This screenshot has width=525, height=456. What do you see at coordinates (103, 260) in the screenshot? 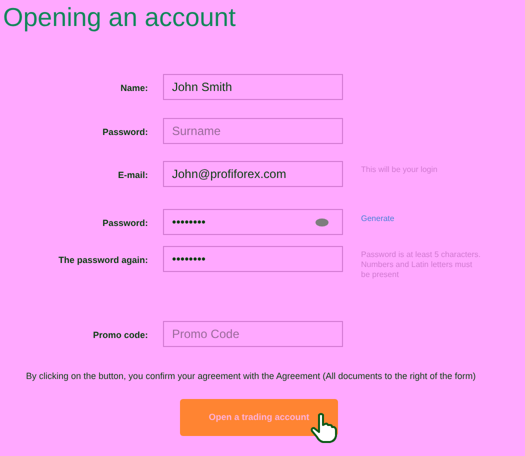
I see `field-label: The password again:` at bounding box center [103, 260].